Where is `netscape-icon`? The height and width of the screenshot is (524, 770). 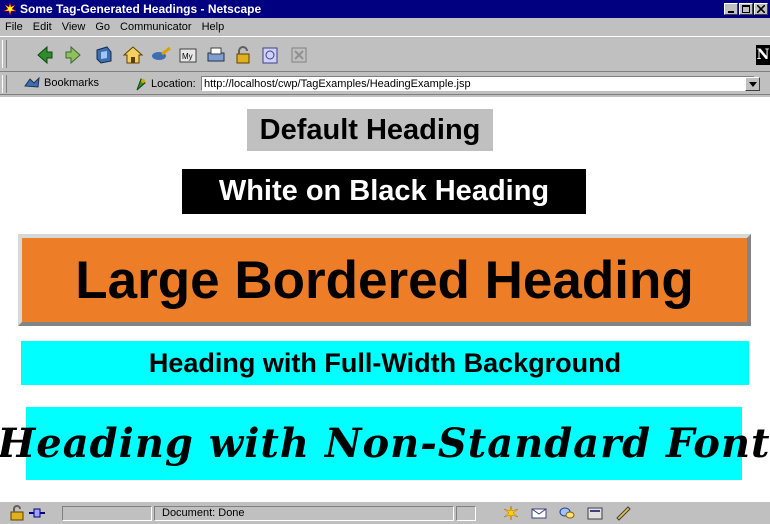 netscape-icon is located at coordinates (10, 9).